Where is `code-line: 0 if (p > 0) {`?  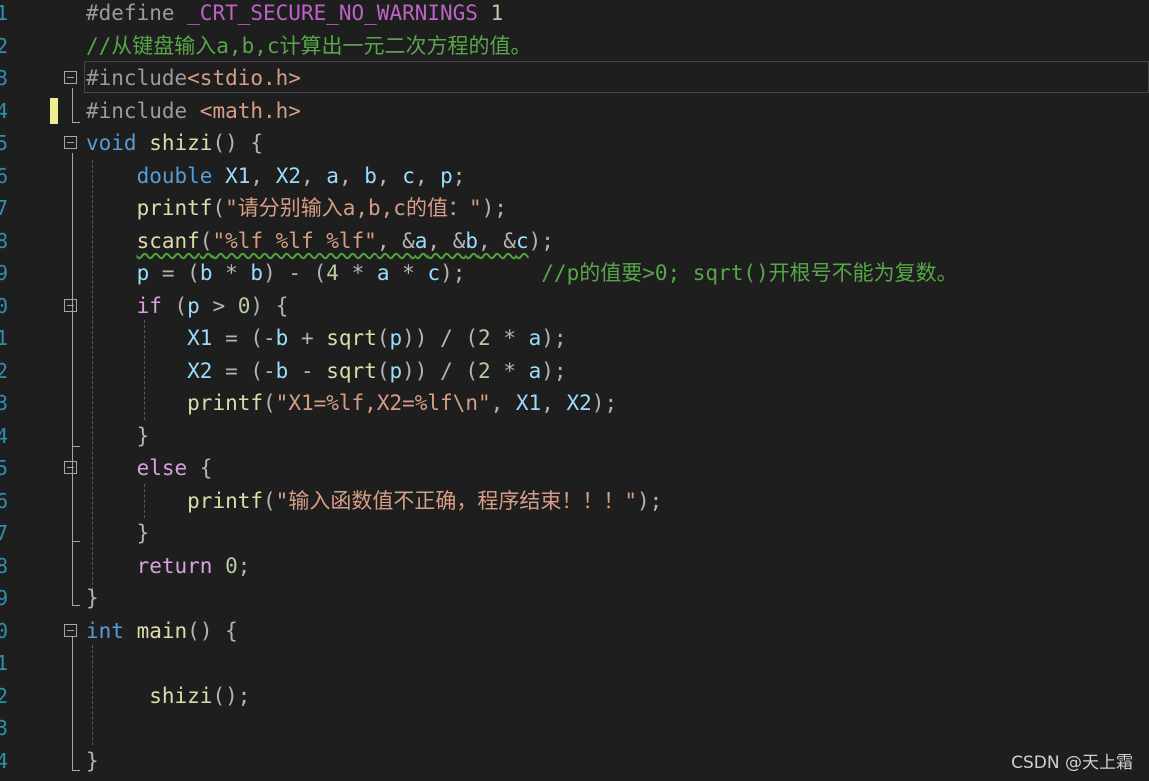
code-line: 0 if (p > 0) { is located at coordinates (574, 306).